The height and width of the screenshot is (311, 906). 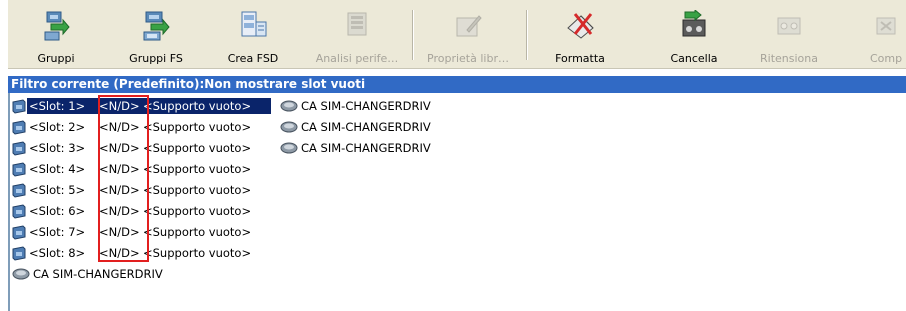 I want to click on tree-row: <Slot: 4> <N/D> <Supporto vuoto>, so click(x=150, y=169).